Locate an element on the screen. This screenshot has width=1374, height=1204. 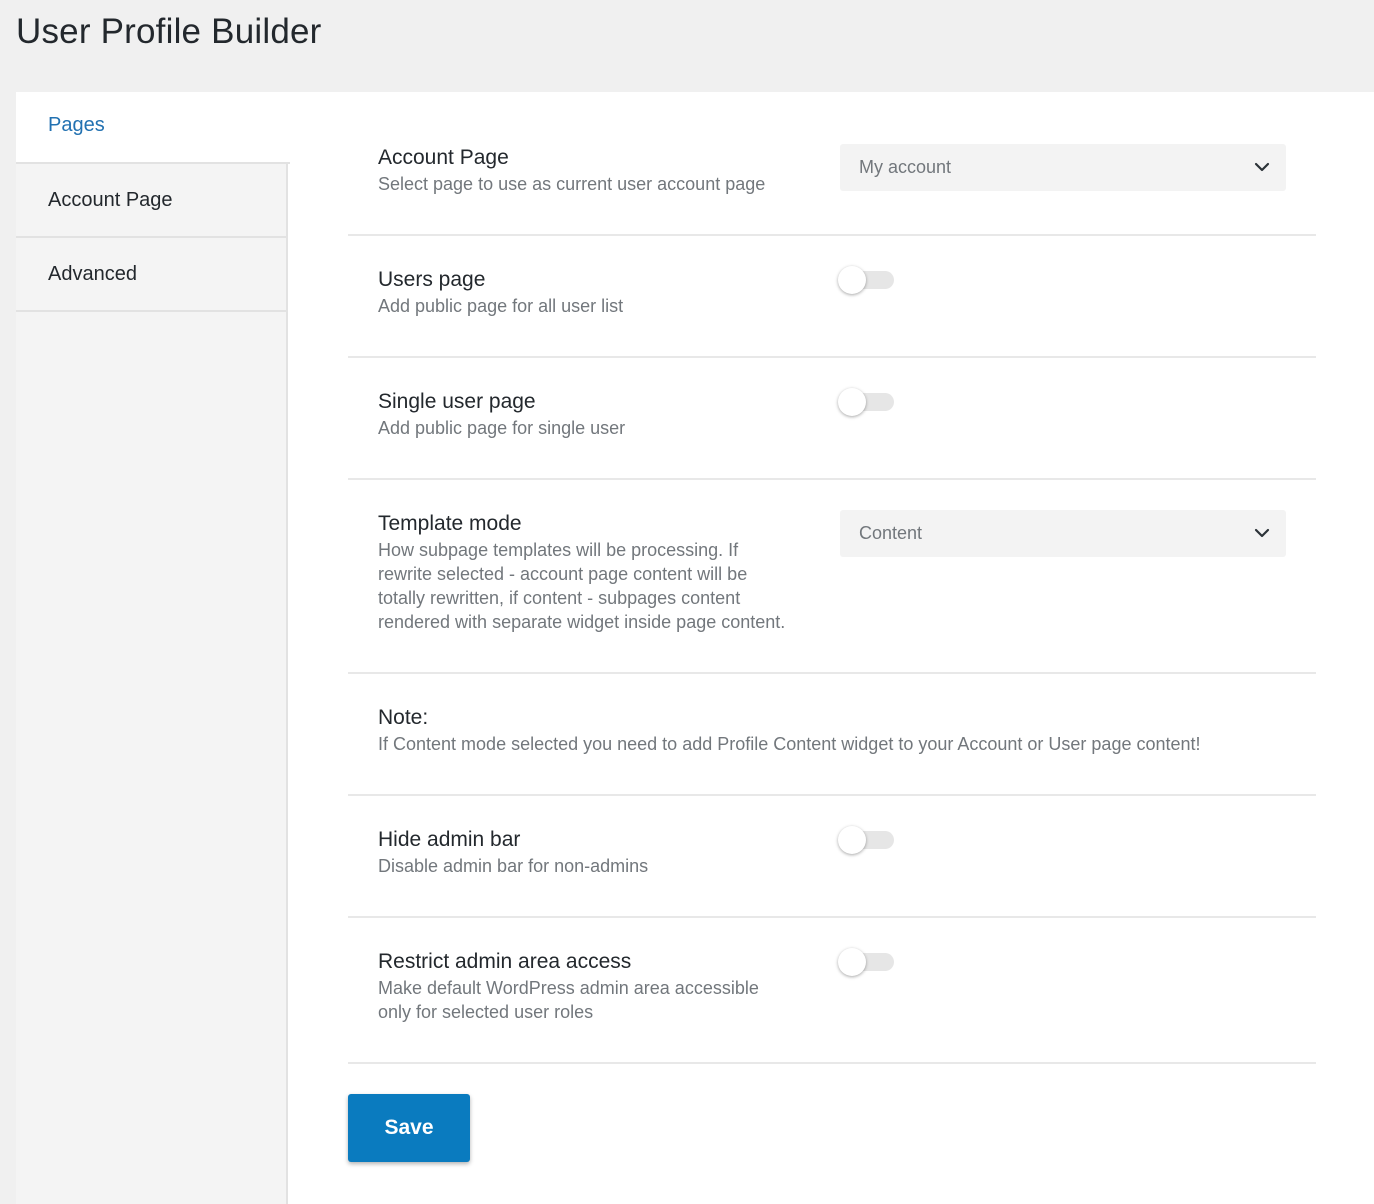
select-value: Content is located at coordinates (891, 533).